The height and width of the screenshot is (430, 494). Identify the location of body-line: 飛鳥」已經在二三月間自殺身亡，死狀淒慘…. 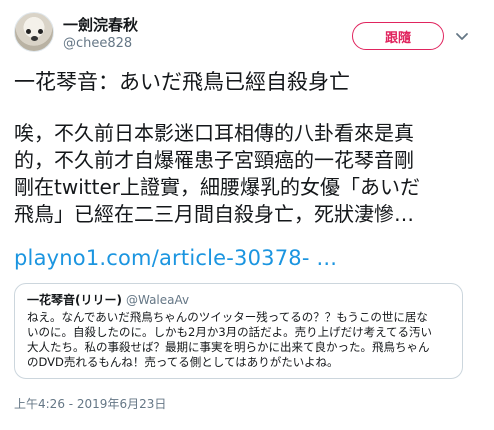
(214, 214).